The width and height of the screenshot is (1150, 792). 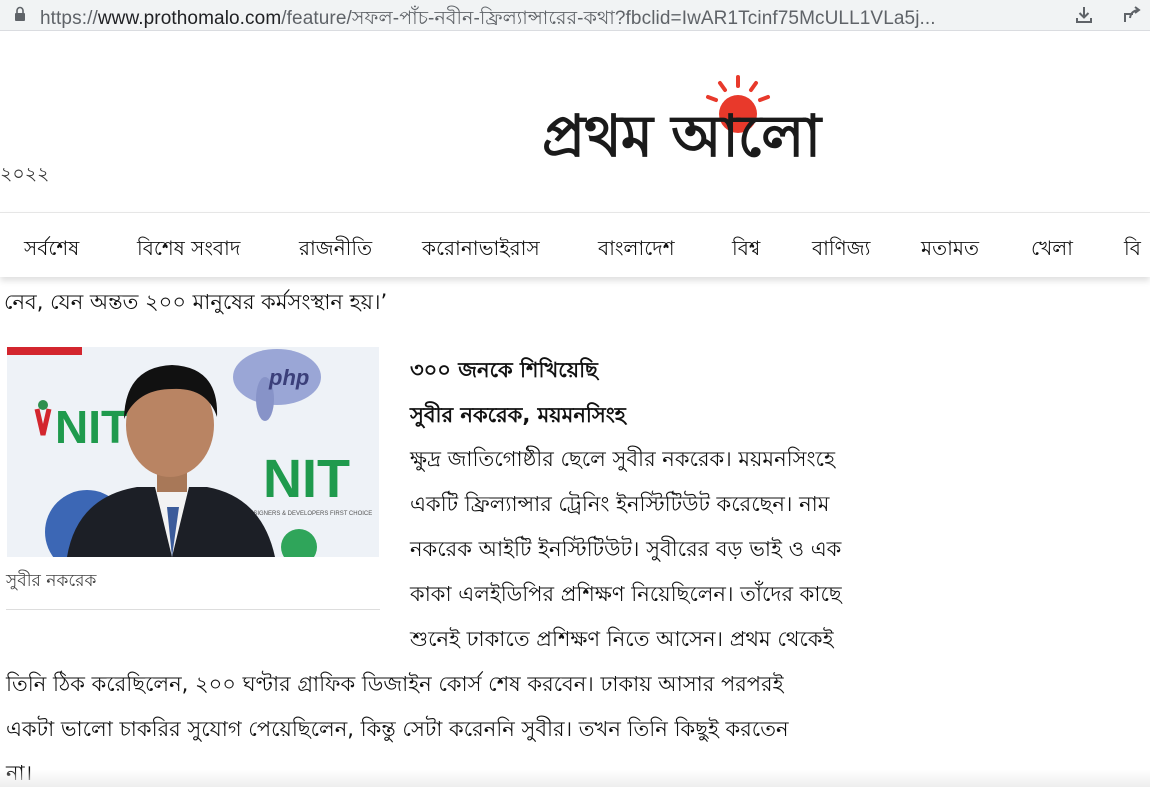 What do you see at coordinates (92, 427) in the screenshot?
I see `banner-logo-left: NIT` at bounding box center [92, 427].